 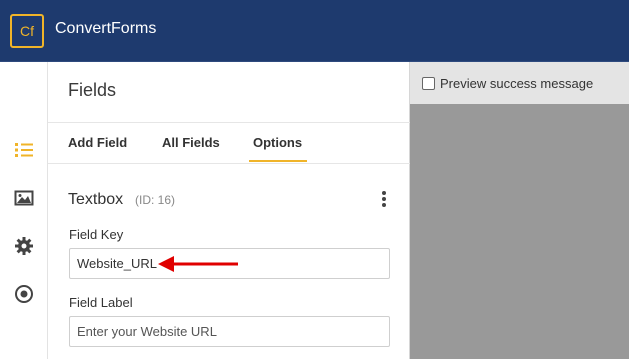 I want to click on more-options-icon, so click(x=384, y=199).